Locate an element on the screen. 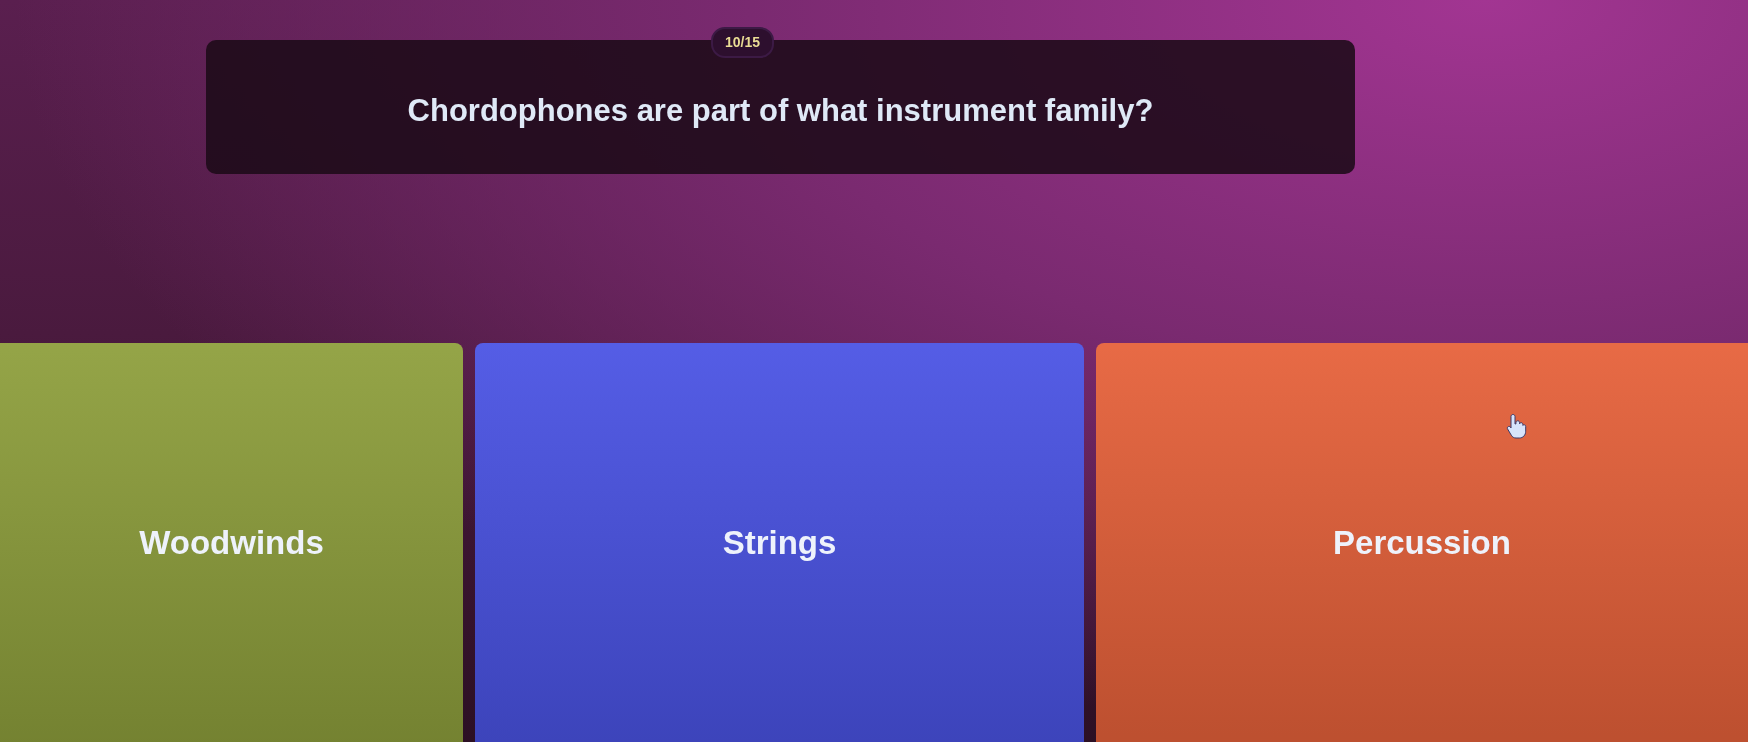 The image size is (1748, 742). question-counter: 10/15 is located at coordinates (743, 42).